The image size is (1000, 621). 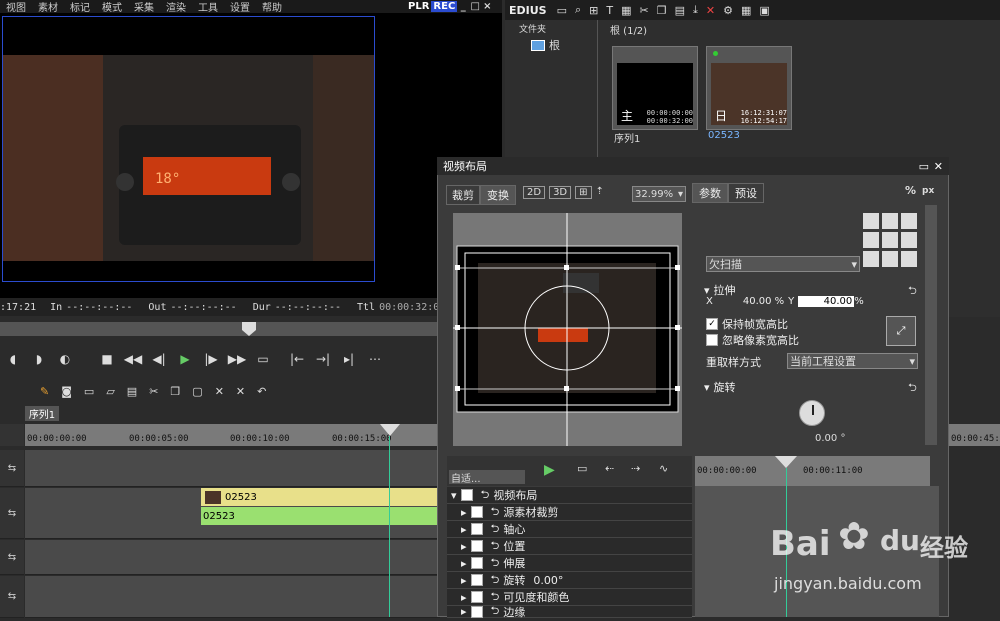 What do you see at coordinates (938, 166) in the screenshot?
I see `close-icon: ✕` at bounding box center [938, 166].